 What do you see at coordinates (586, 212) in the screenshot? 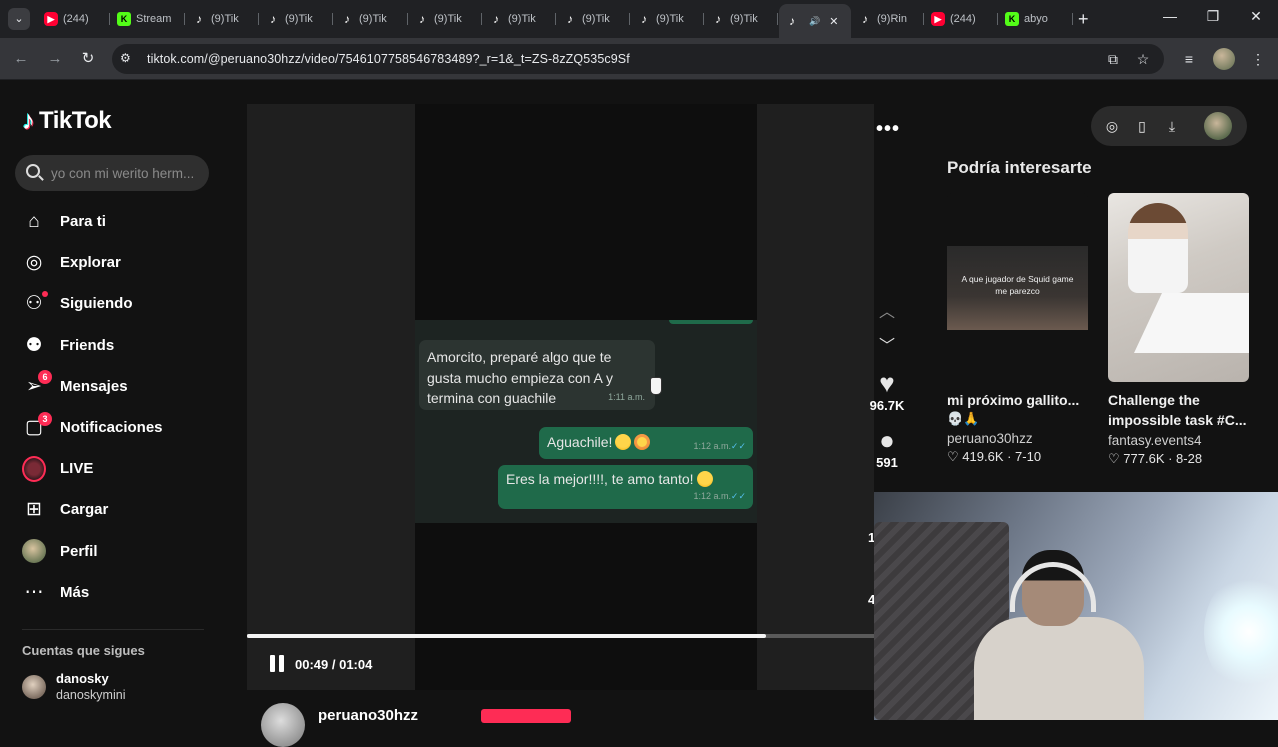
I see `video-black-area` at bounding box center [586, 212].